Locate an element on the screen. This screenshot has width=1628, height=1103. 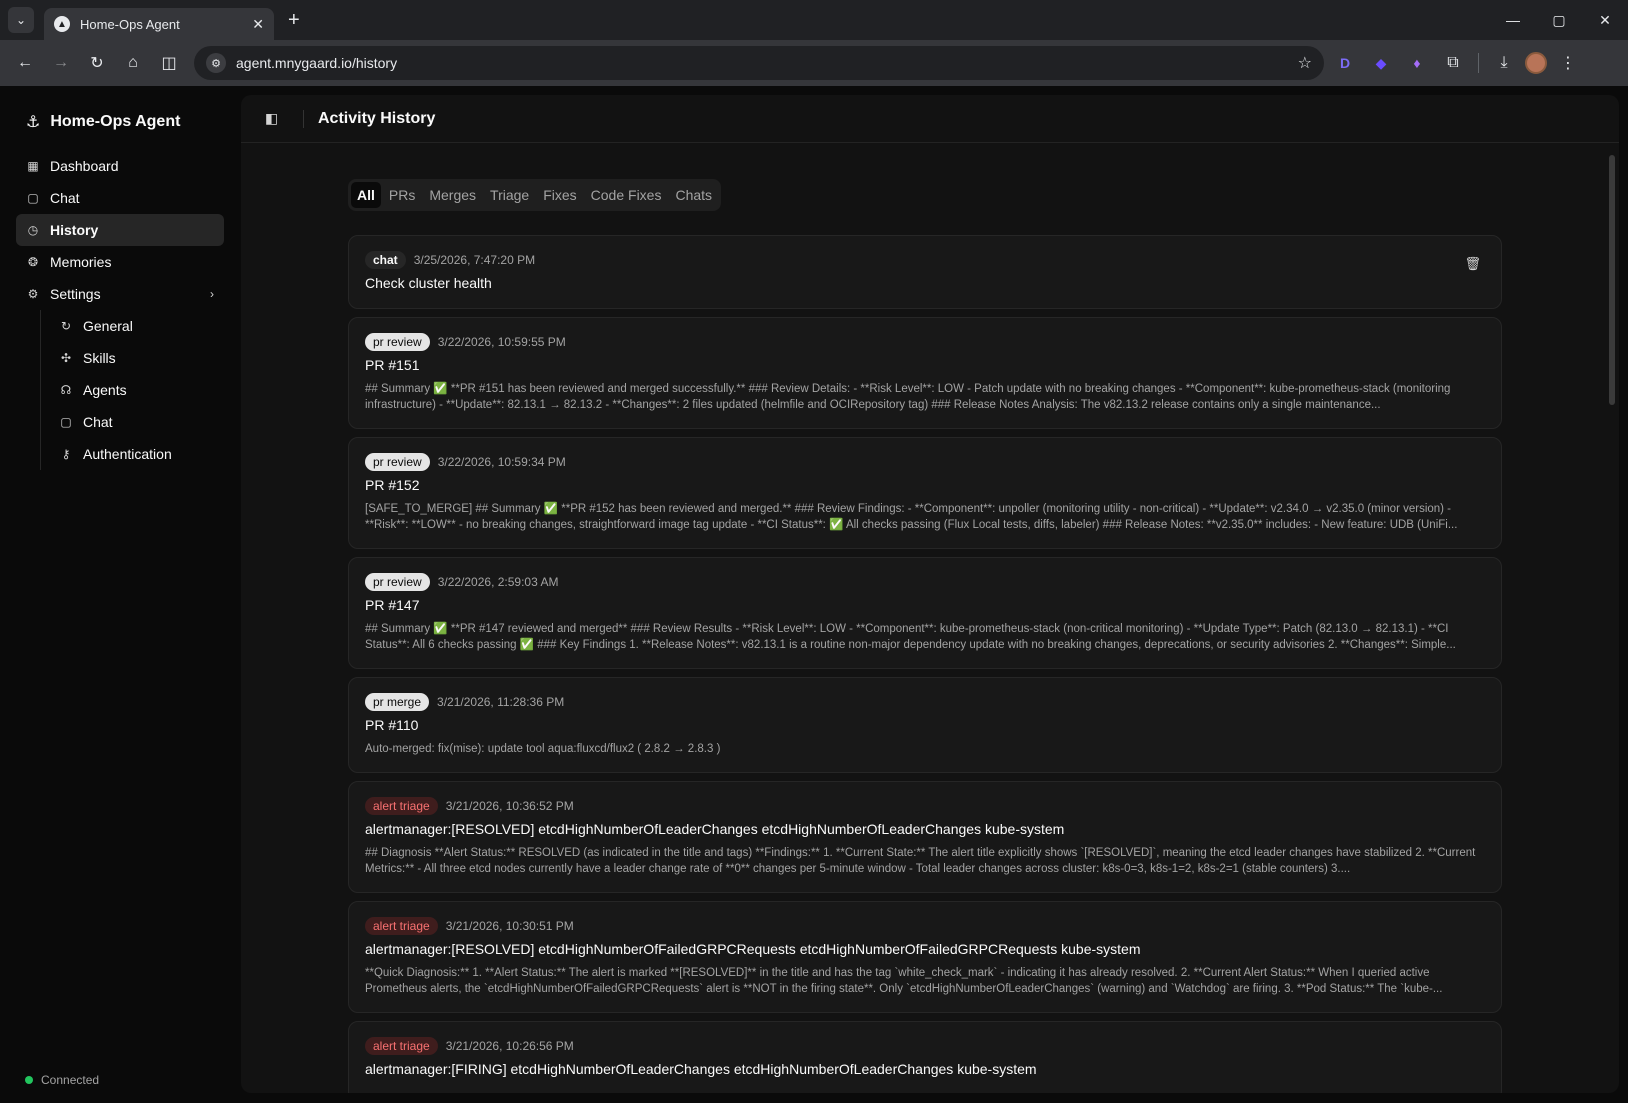
minimize-icon: — is located at coordinates (1513, 20).